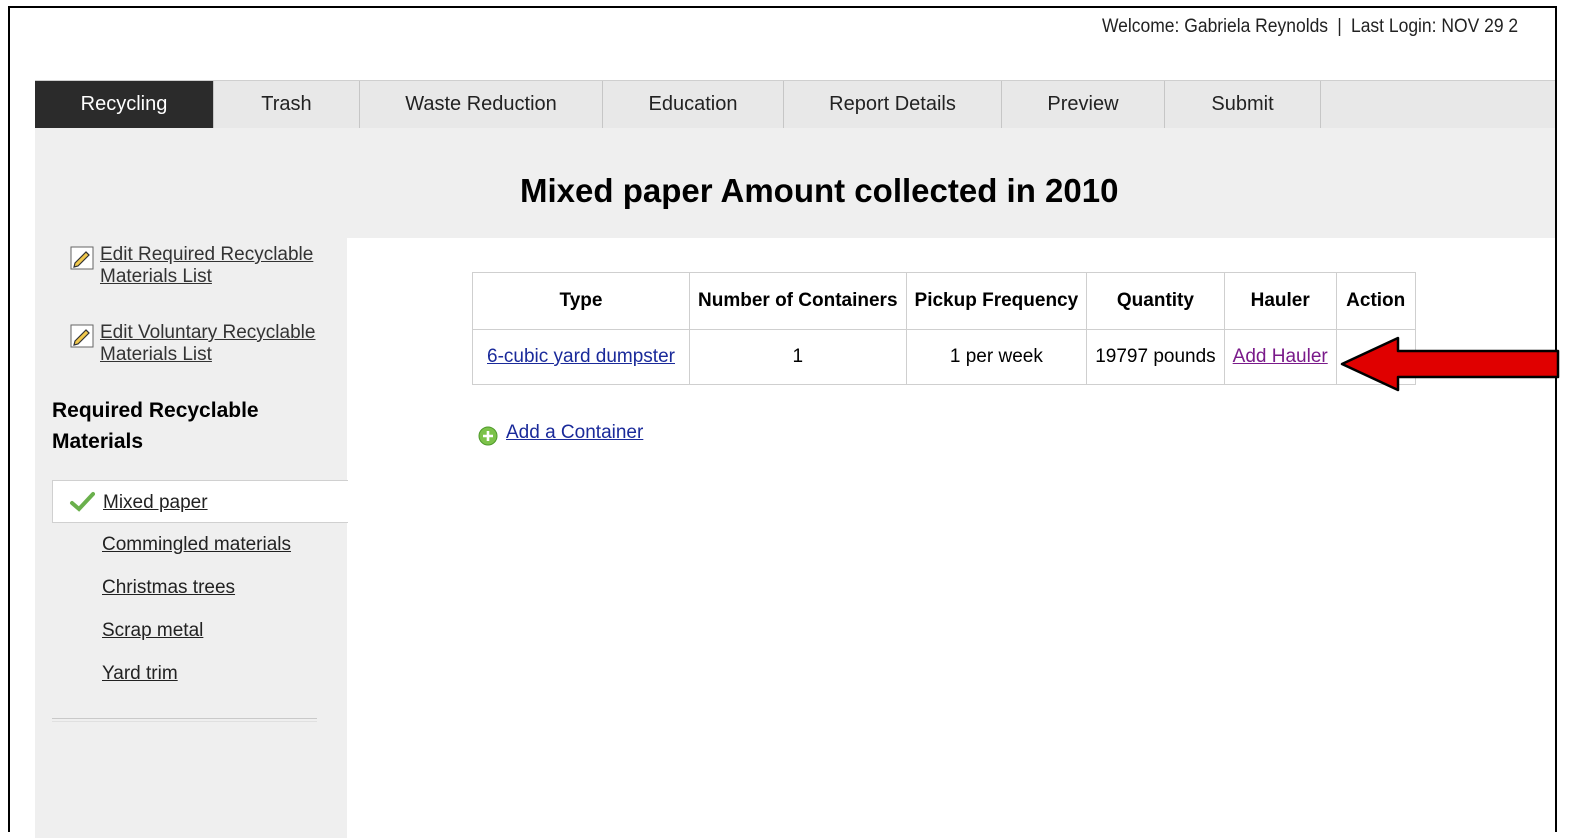 Image resolution: width=1595 pixels, height=838 pixels. What do you see at coordinates (1215, 26) in the screenshot?
I see `welcome-user: Welcome: Gabriela Reynolds` at bounding box center [1215, 26].